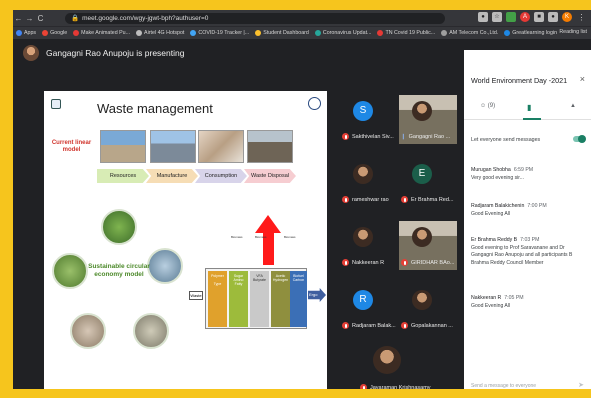 The height and width of the screenshot is (398, 591). I want to click on forward-icon: →, so click(29, 18).